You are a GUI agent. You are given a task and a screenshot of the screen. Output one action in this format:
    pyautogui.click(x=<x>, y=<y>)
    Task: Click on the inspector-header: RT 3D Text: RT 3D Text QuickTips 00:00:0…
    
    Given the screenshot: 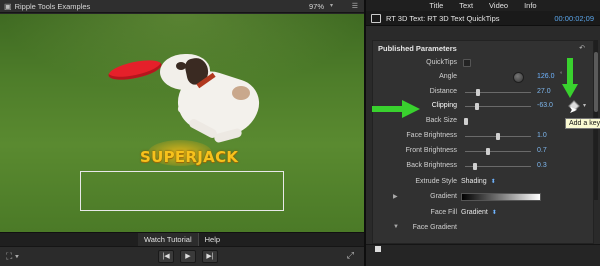 What is the action you would take?
    pyautogui.click(x=483, y=18)
    